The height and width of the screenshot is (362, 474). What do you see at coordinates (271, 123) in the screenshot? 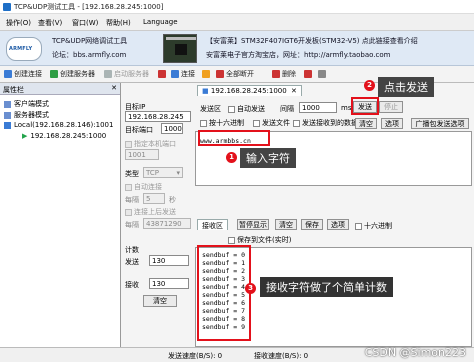
I see `send-file-checkbox: 发送文件` at bounding box center [271, 123].